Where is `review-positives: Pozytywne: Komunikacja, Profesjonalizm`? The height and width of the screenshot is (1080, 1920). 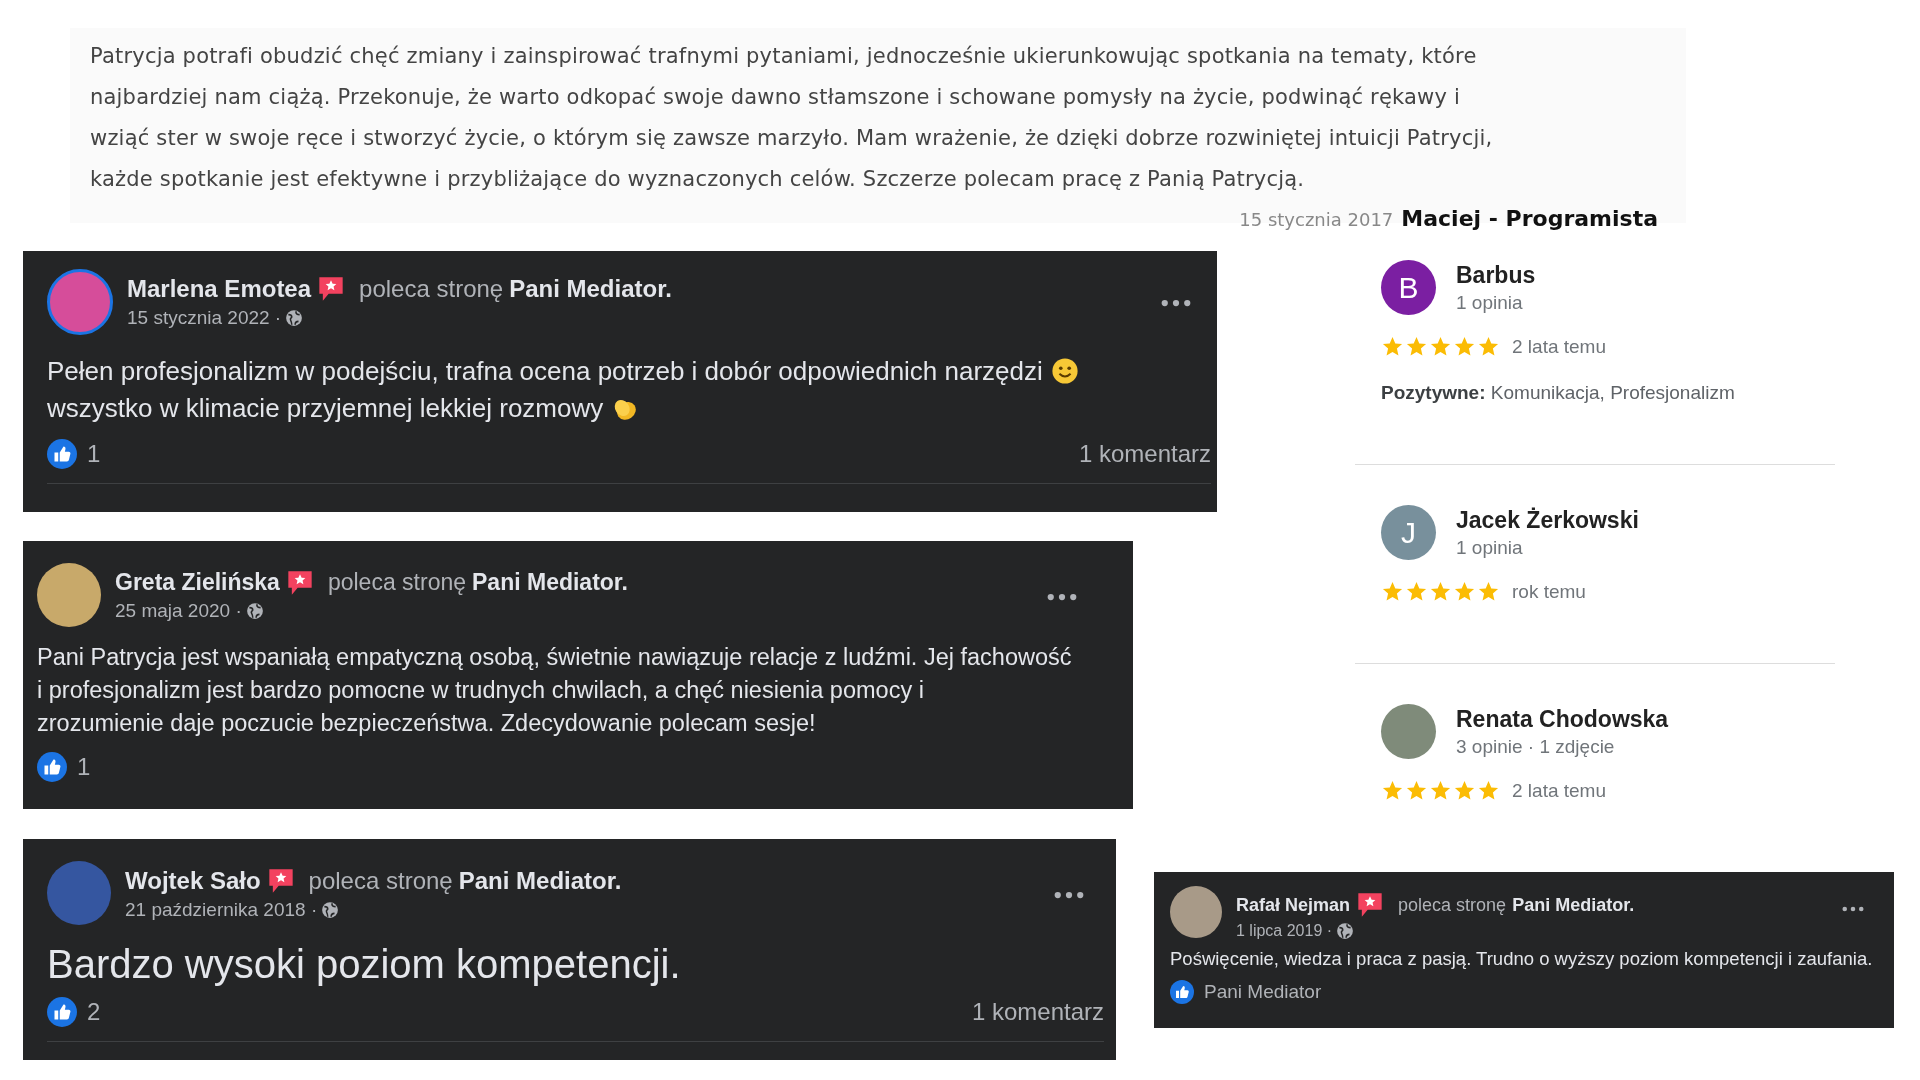
review-positives: Pozytywne: Komunikacja, Profesjonalizm is located at coordinates (1558, 393).